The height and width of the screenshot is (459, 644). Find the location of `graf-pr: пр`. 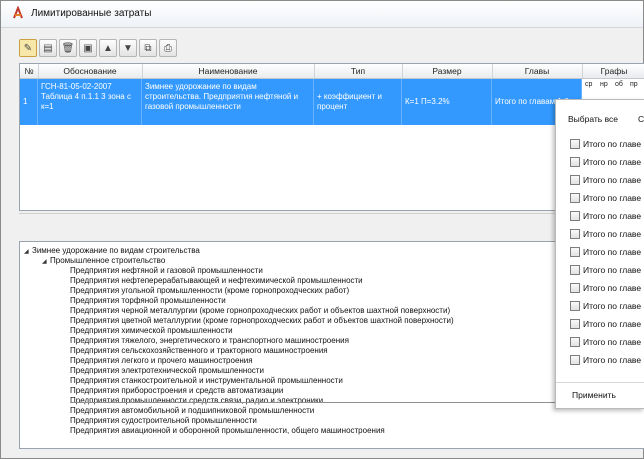

graf-pr: пр is located at coordinates (634, 84).